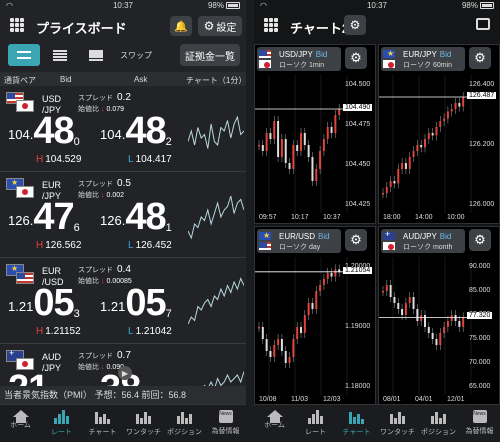 Image resolution: width=500 pixels, height=442 pixels. Describe the element at coordinates (76, 142) in the screenshot. I see `bid-pip: 0` at that location.